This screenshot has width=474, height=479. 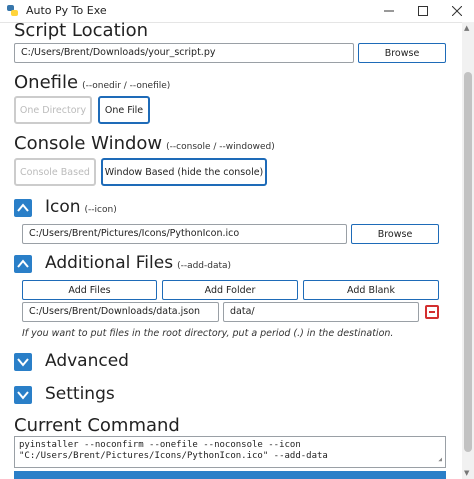 I want to click on icon-section-title: Icon, so click(x=63, y=207).